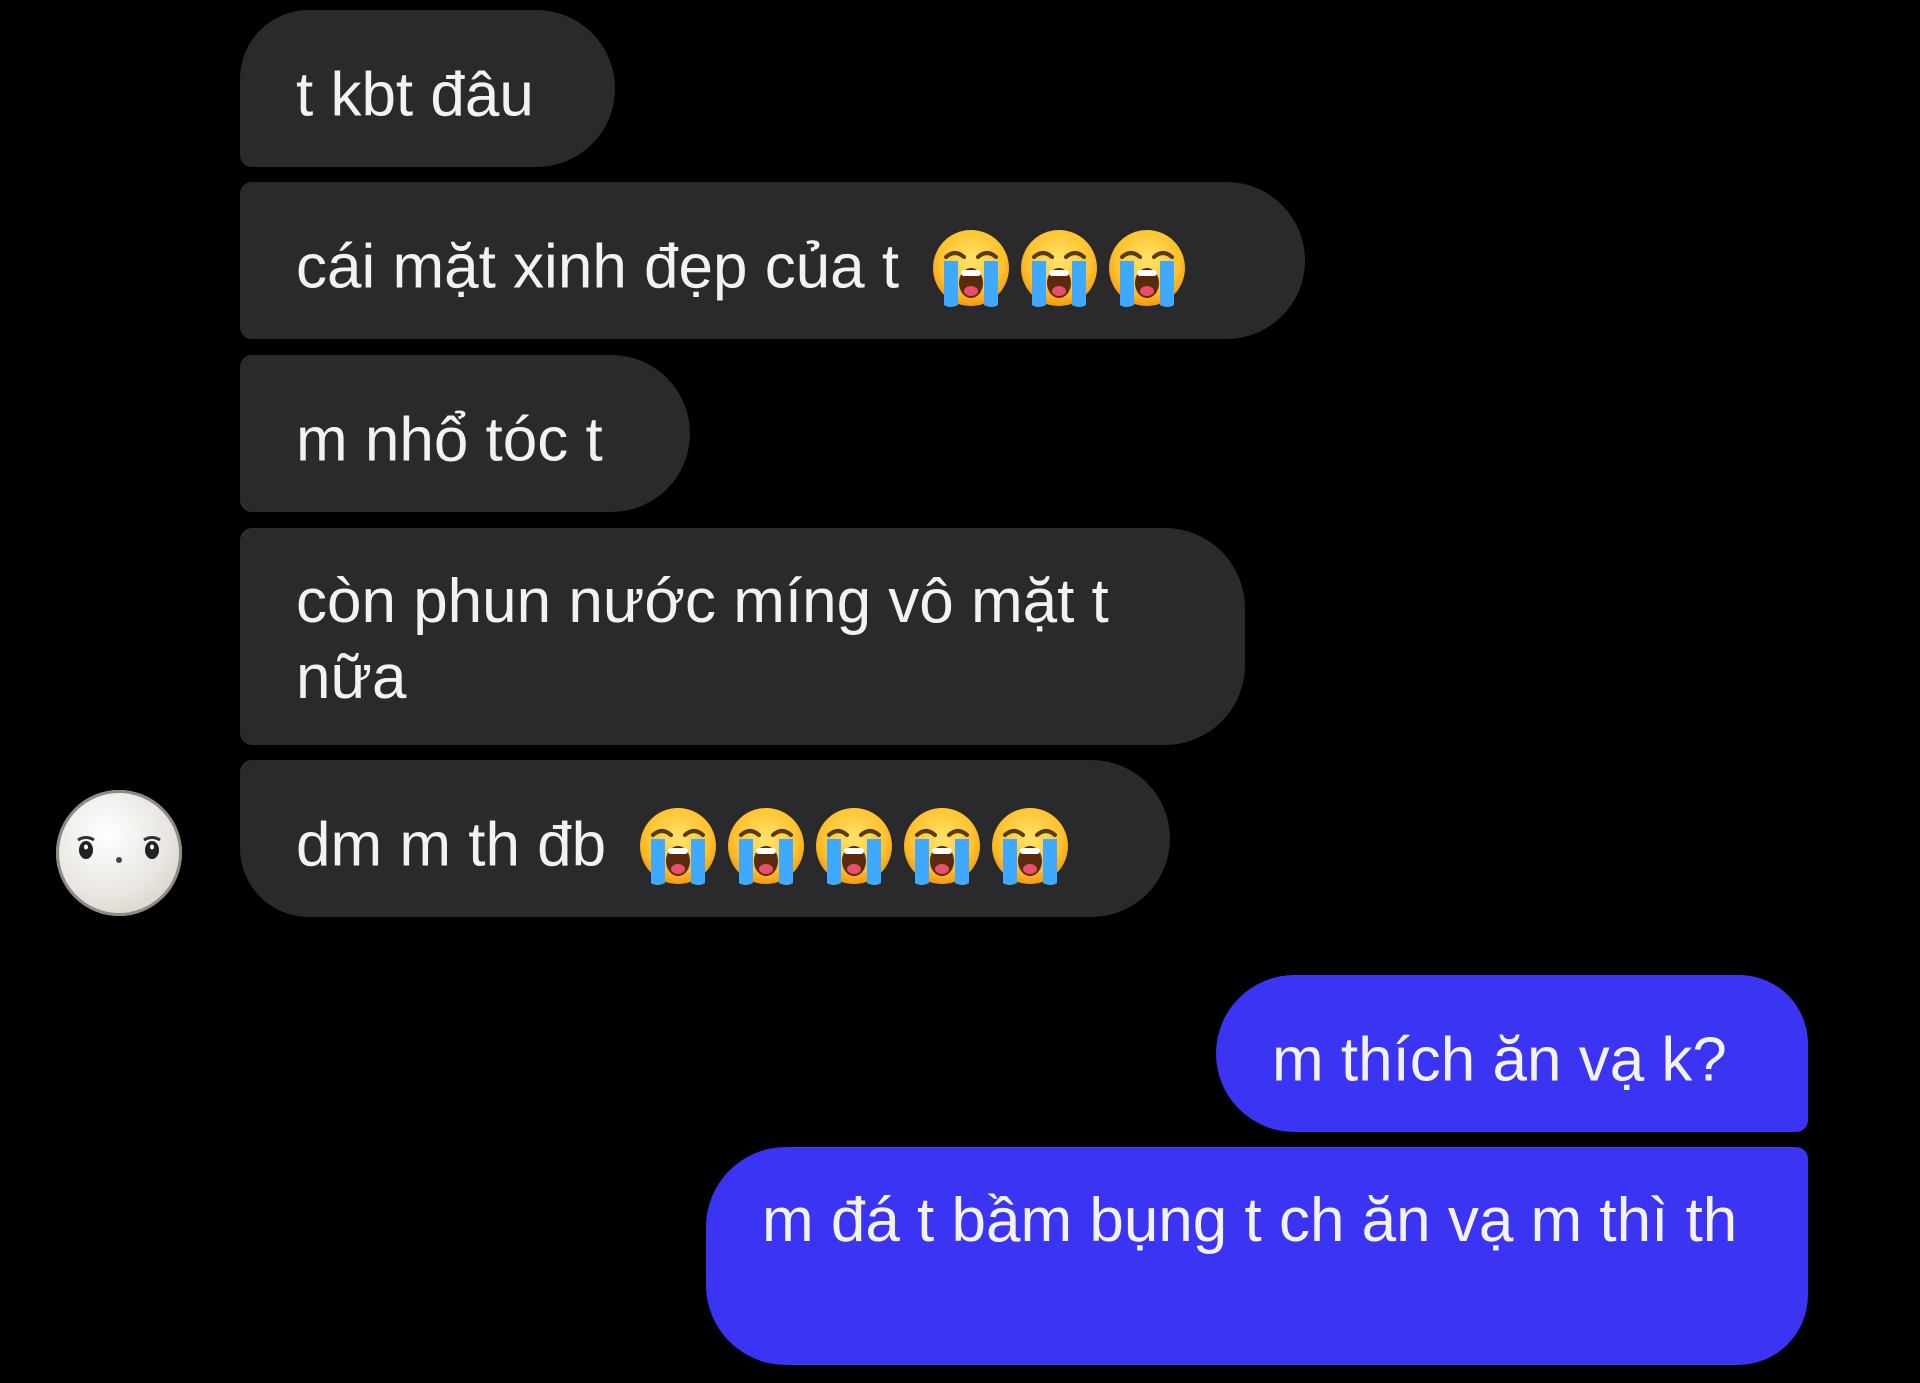 This screenshot has width=1920, height=1383. I want to click on message-text: m nhổ tóc t, so click(449, 440).